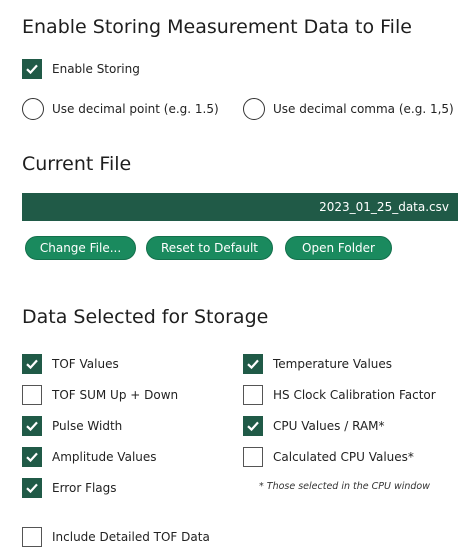 The image size is (473, 552). What do you see at coordinates (209, 248) in the screenshot?
I see `reset-to-default-button: Reset to Default` at bounding box center [209, 248].